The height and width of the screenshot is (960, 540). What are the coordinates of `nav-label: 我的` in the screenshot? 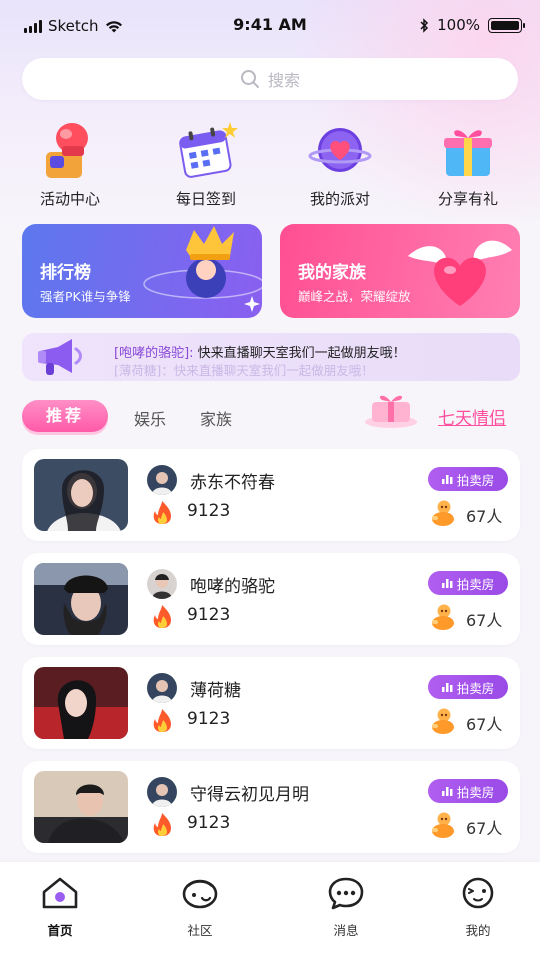 It's located at (478, 930).